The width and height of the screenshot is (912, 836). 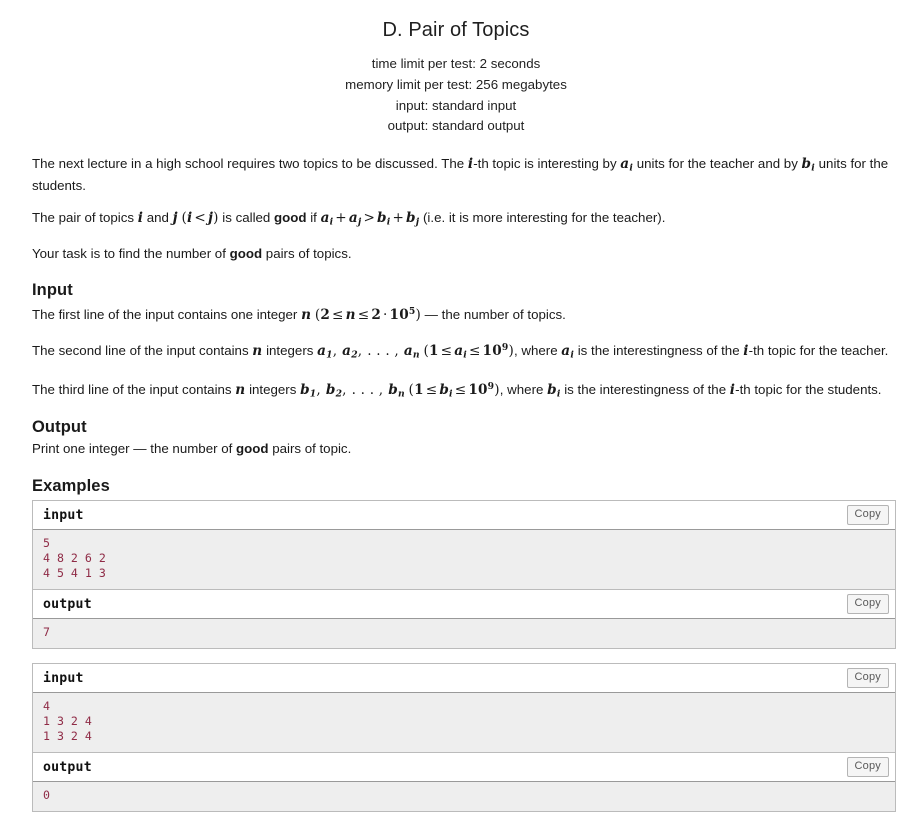 I want to click on input-header-2: input Copy, so click(x=464, y=677).